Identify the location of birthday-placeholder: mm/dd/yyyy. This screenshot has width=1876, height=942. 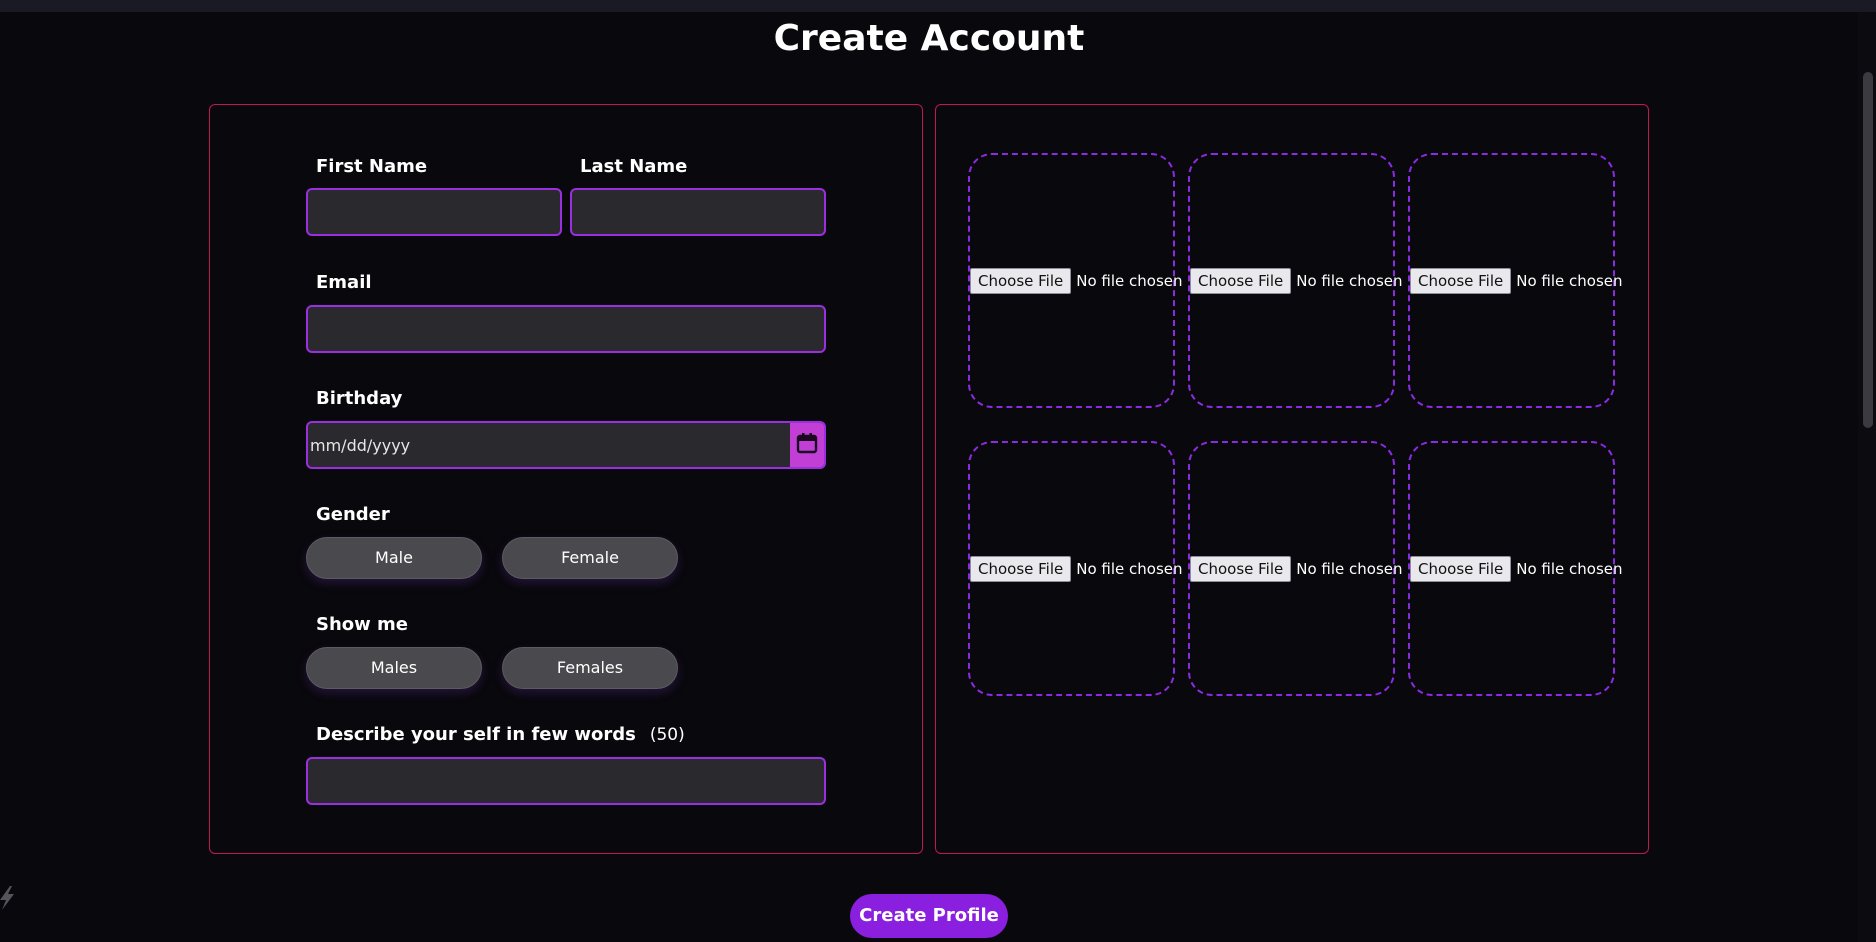
(360, 445).